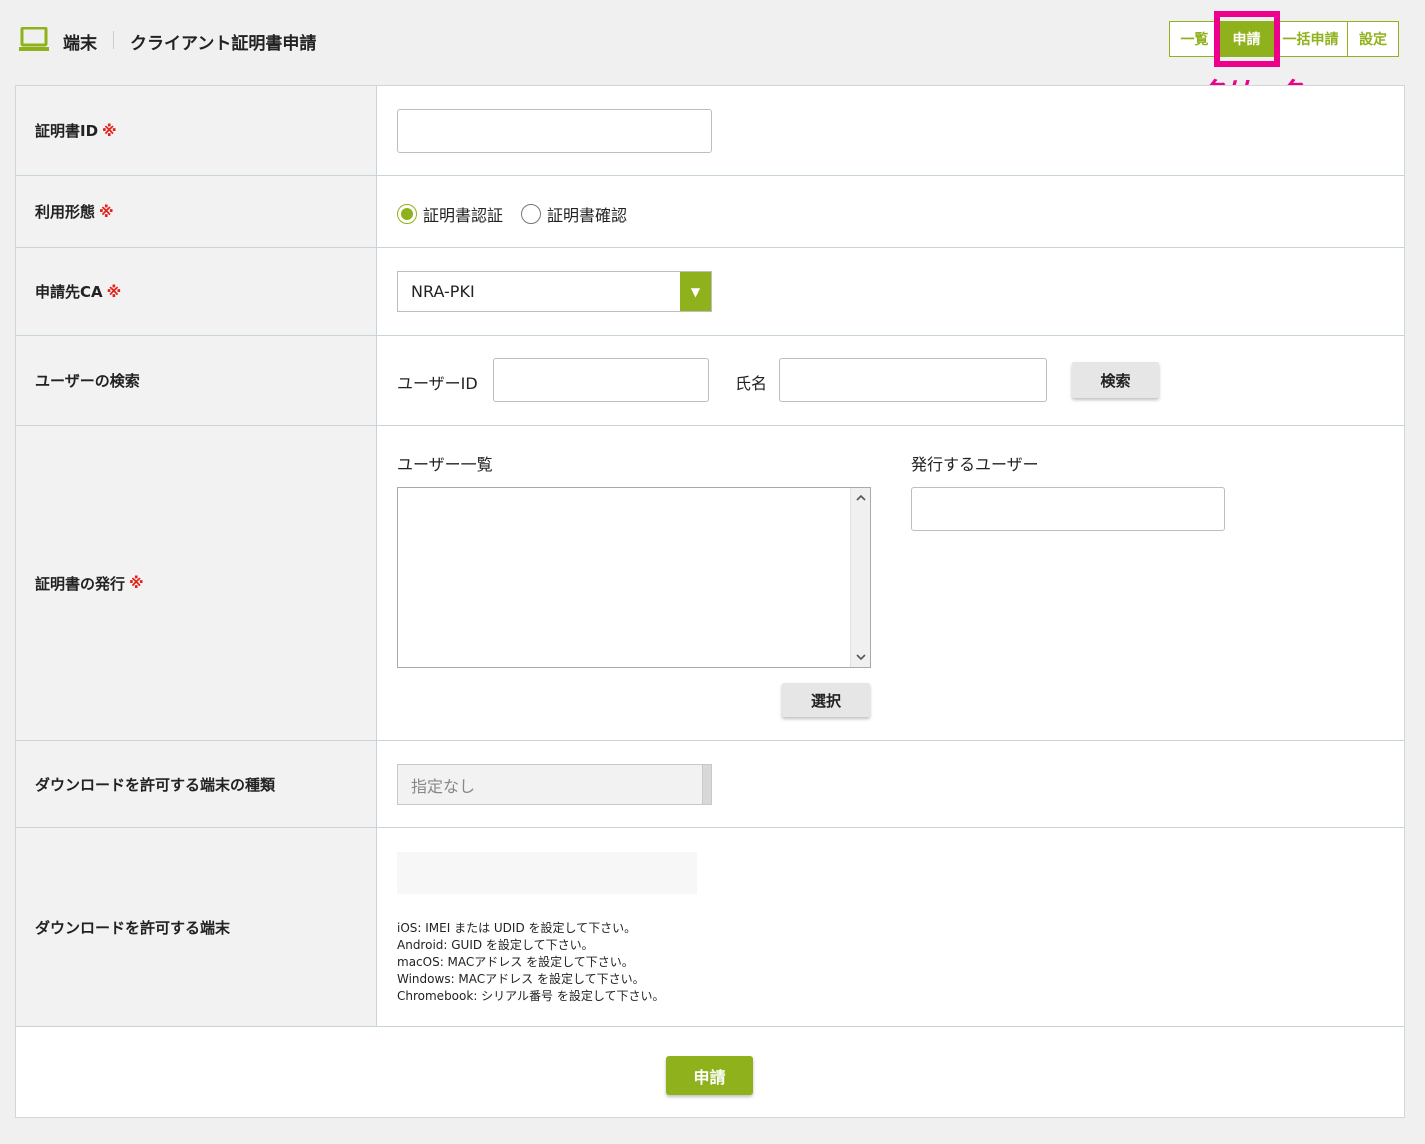 This screenshot has width=1425, height=1144. Describe the element at coordinates (443, 786) in the screenshot. I see `device-type-select-value: 指定なし` at that location.